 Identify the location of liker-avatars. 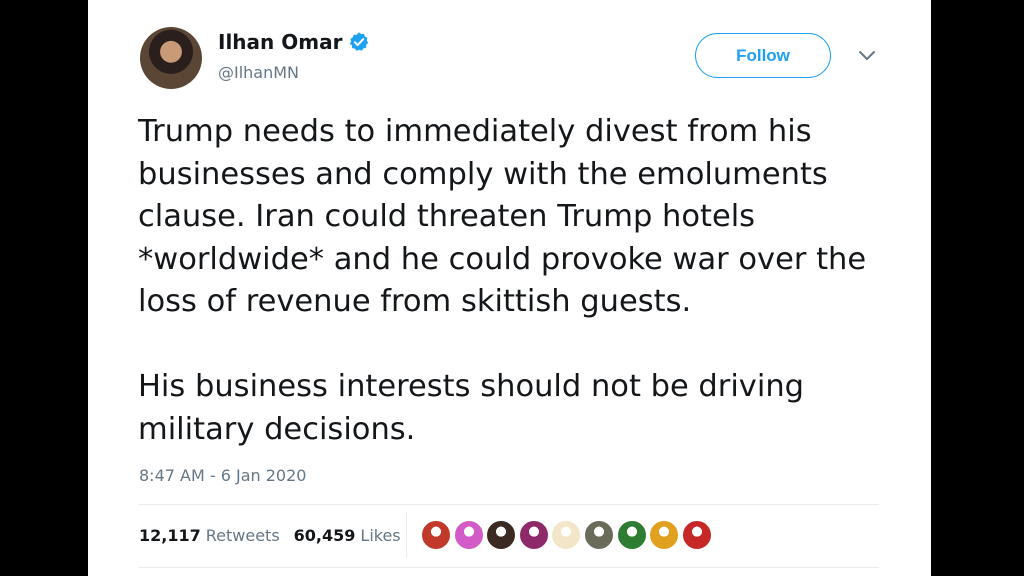
(567, 535).